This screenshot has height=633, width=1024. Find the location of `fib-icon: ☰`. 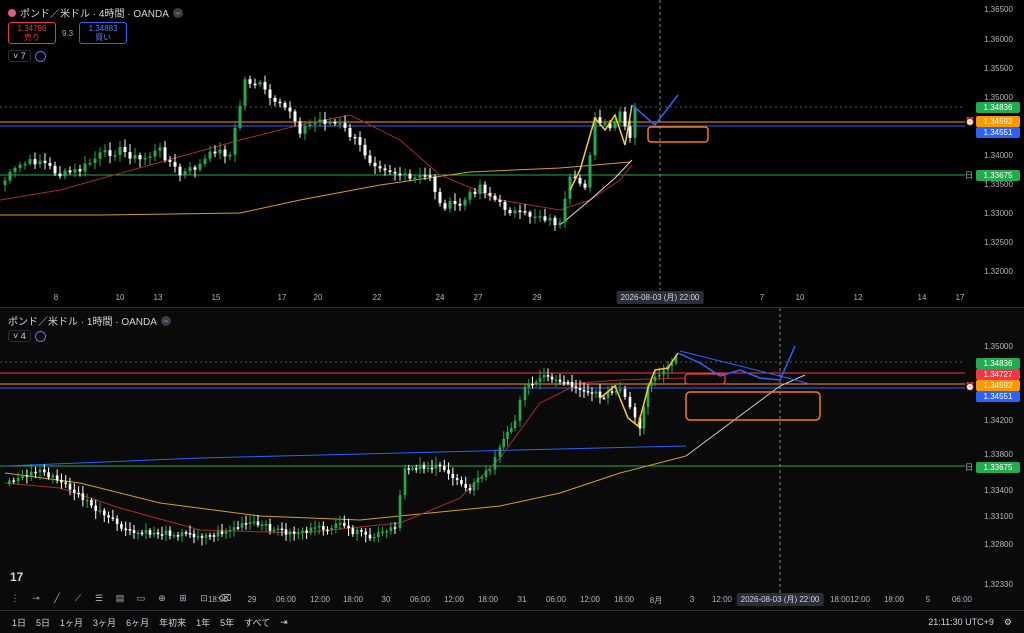

fib-icon: ☰ is located at coordinates (99, 598).